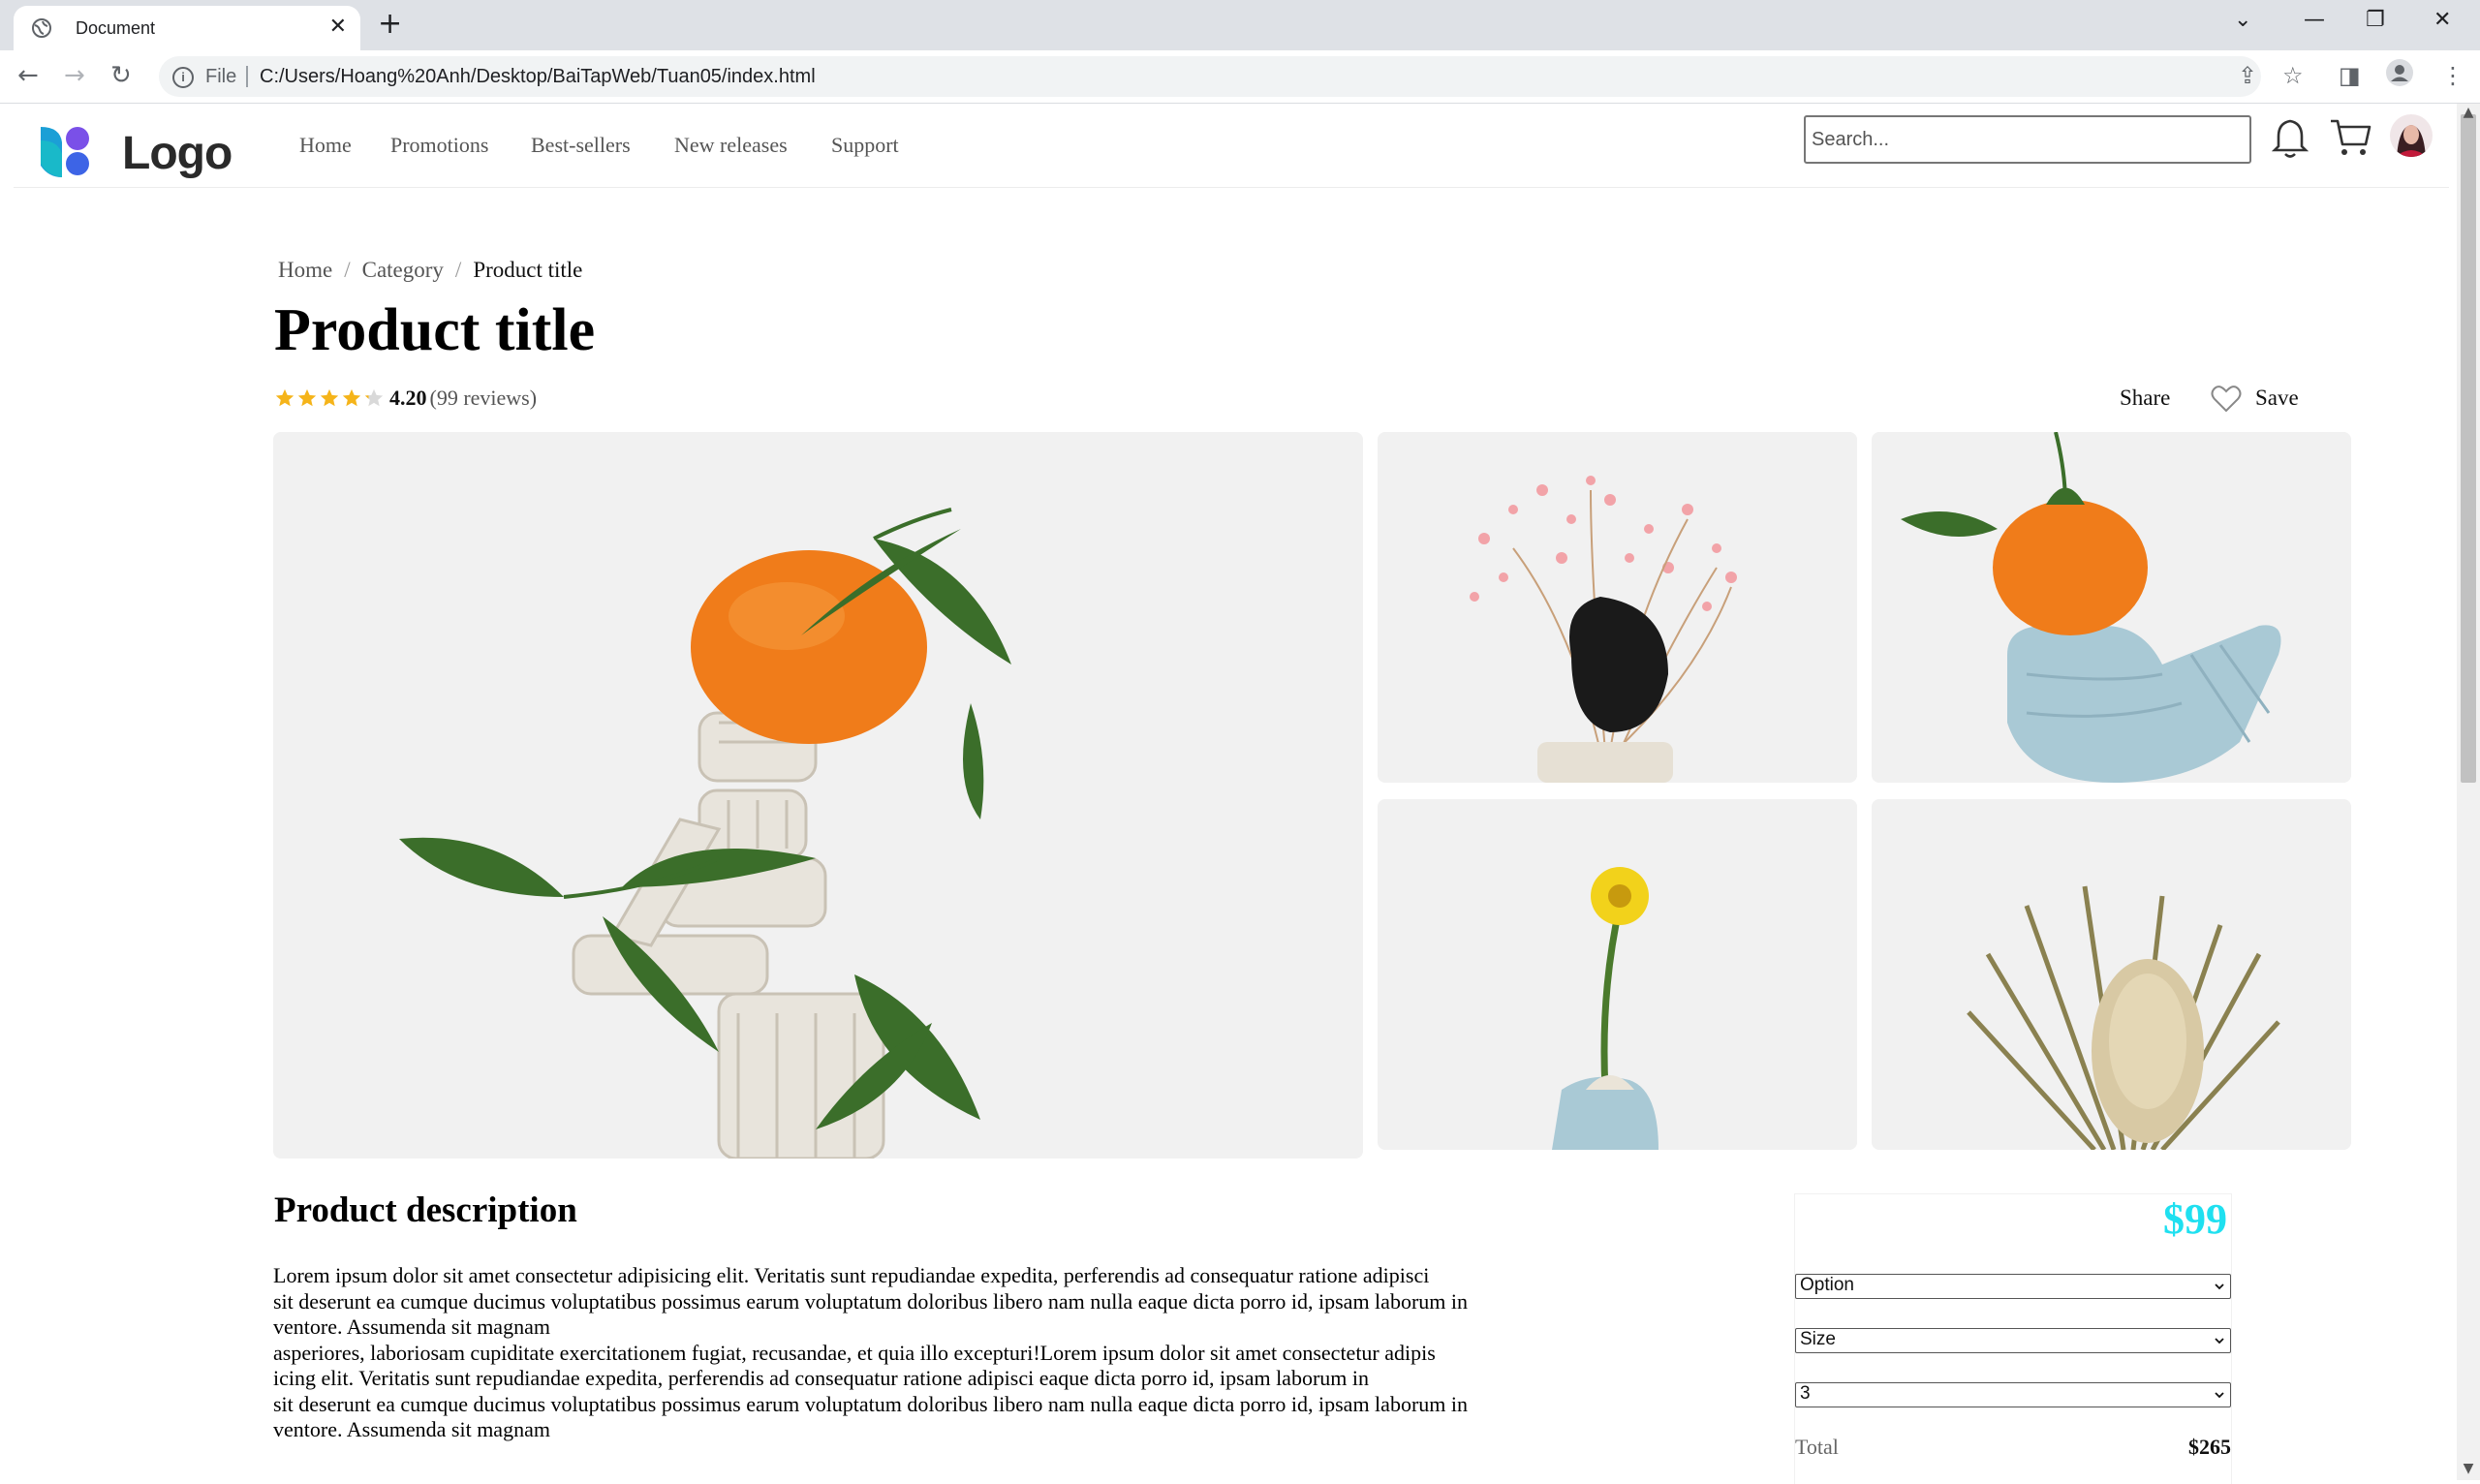 The height and width of the screenshot is (1484, 2480). I want to click on rating-score: 4.20, so click(408, 398).